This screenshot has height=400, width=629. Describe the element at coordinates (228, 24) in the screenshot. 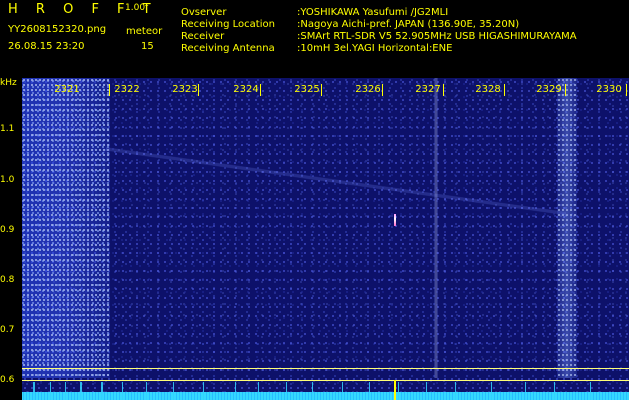

I see `location-label: Receiving Location` at that location.